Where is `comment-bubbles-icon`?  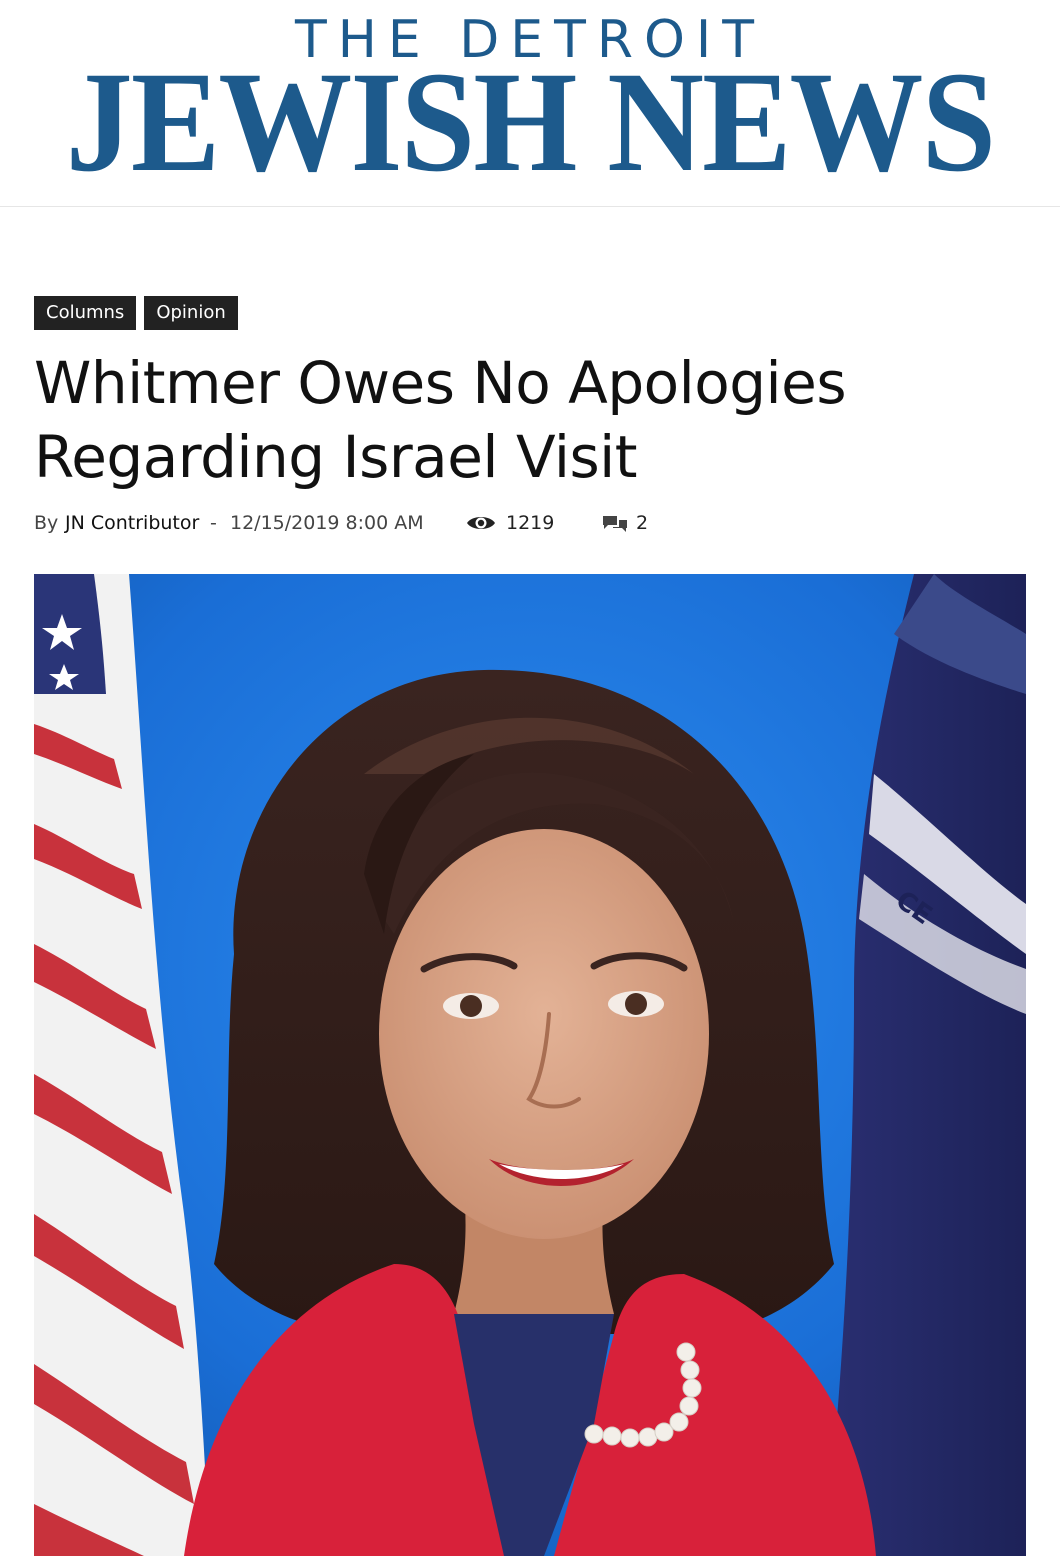 comment-bubbles-icon is located at coordinates (615, 524).